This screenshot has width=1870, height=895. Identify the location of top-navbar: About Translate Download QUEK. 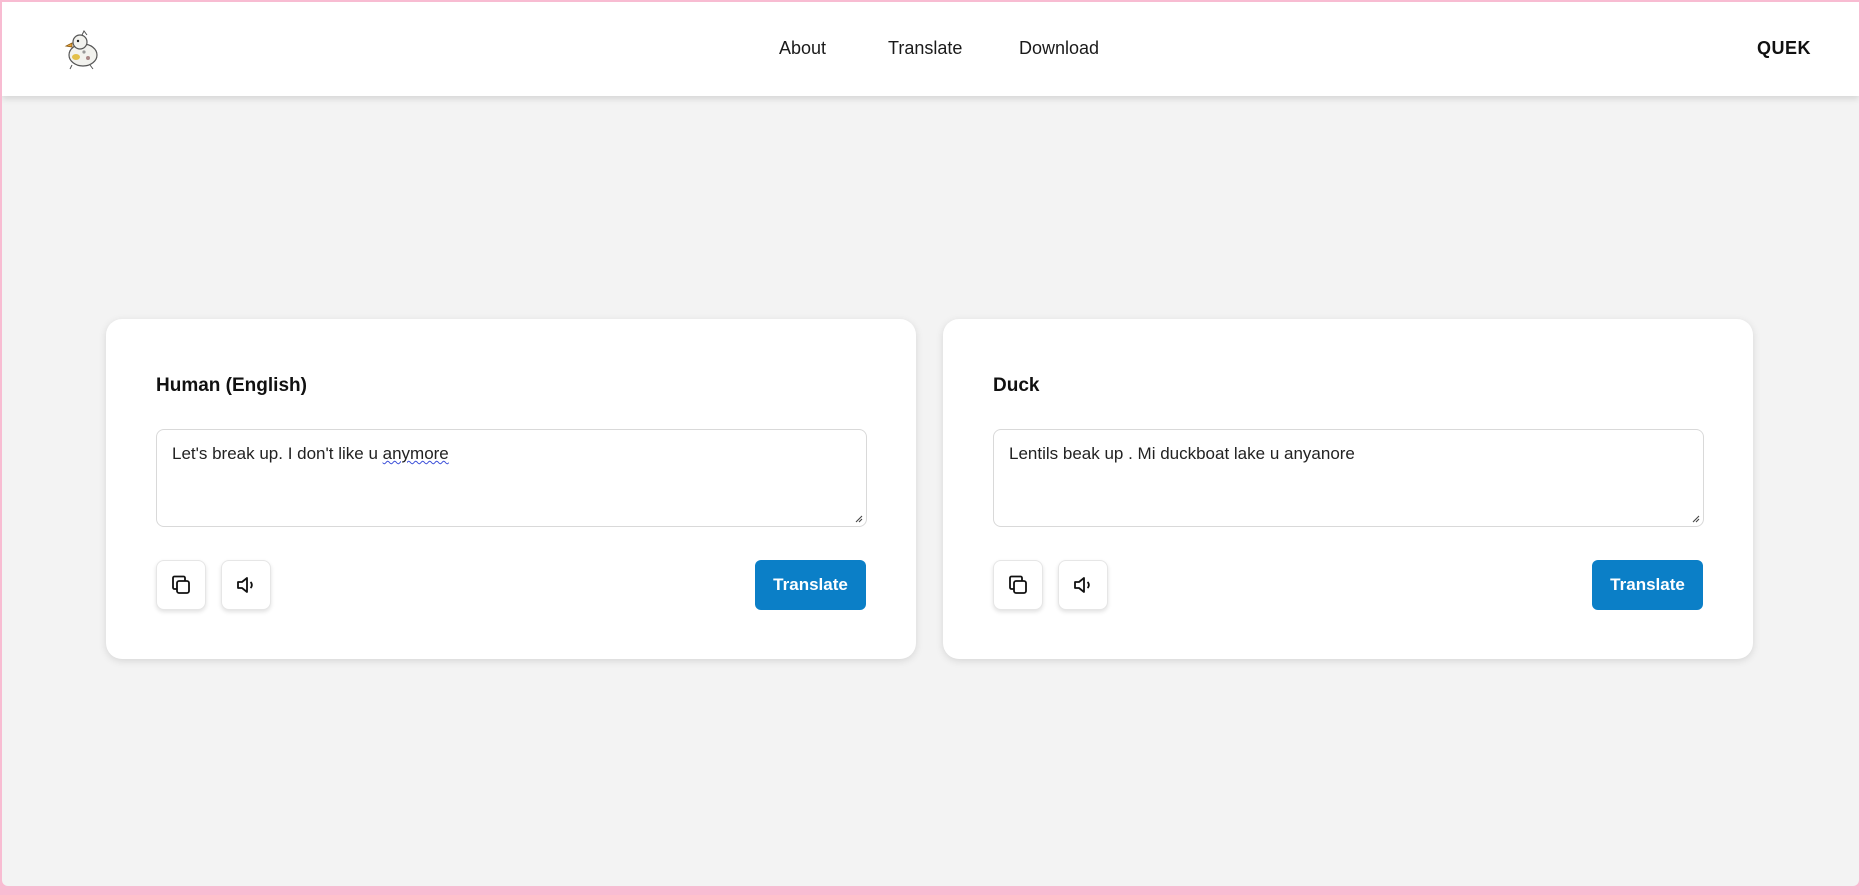
(930, 49).